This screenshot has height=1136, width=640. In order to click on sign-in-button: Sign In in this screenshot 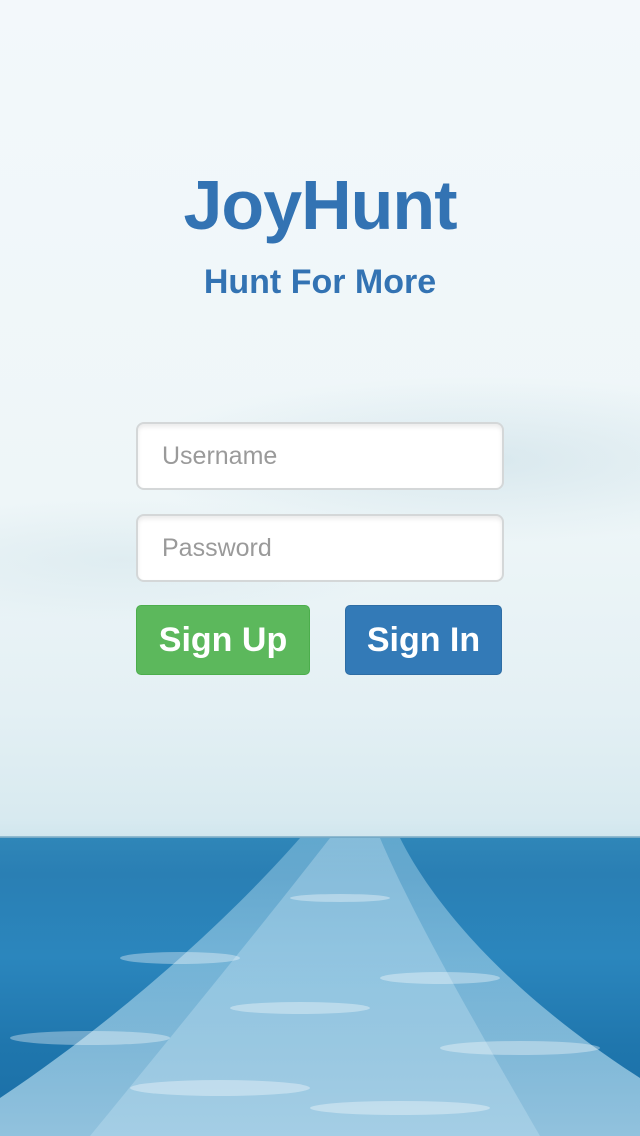, I will do `click(423, 640)`.